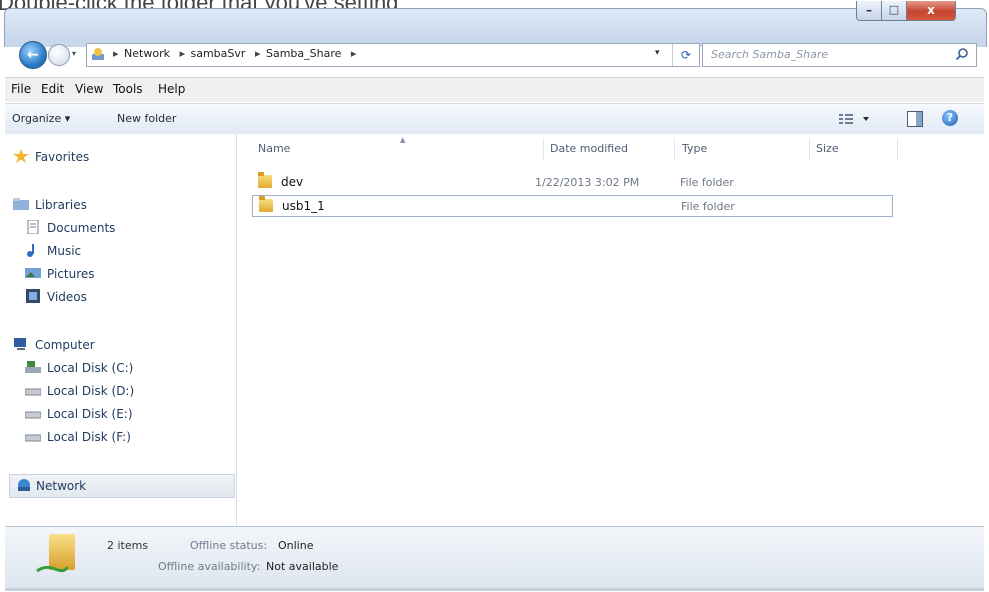 This screenshot has height=592, width=989. I want to click on offline-availability-label: Offline availability:, so click(209, 566).